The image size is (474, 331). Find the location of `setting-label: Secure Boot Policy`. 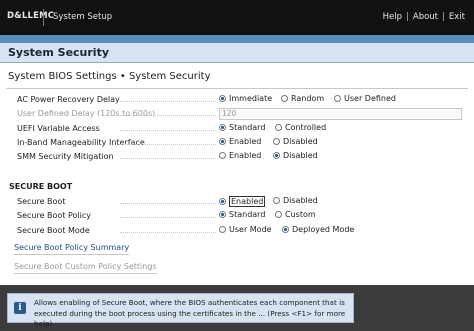

setting-label: Secure Boot Policy is located at coordinates (54, 215).